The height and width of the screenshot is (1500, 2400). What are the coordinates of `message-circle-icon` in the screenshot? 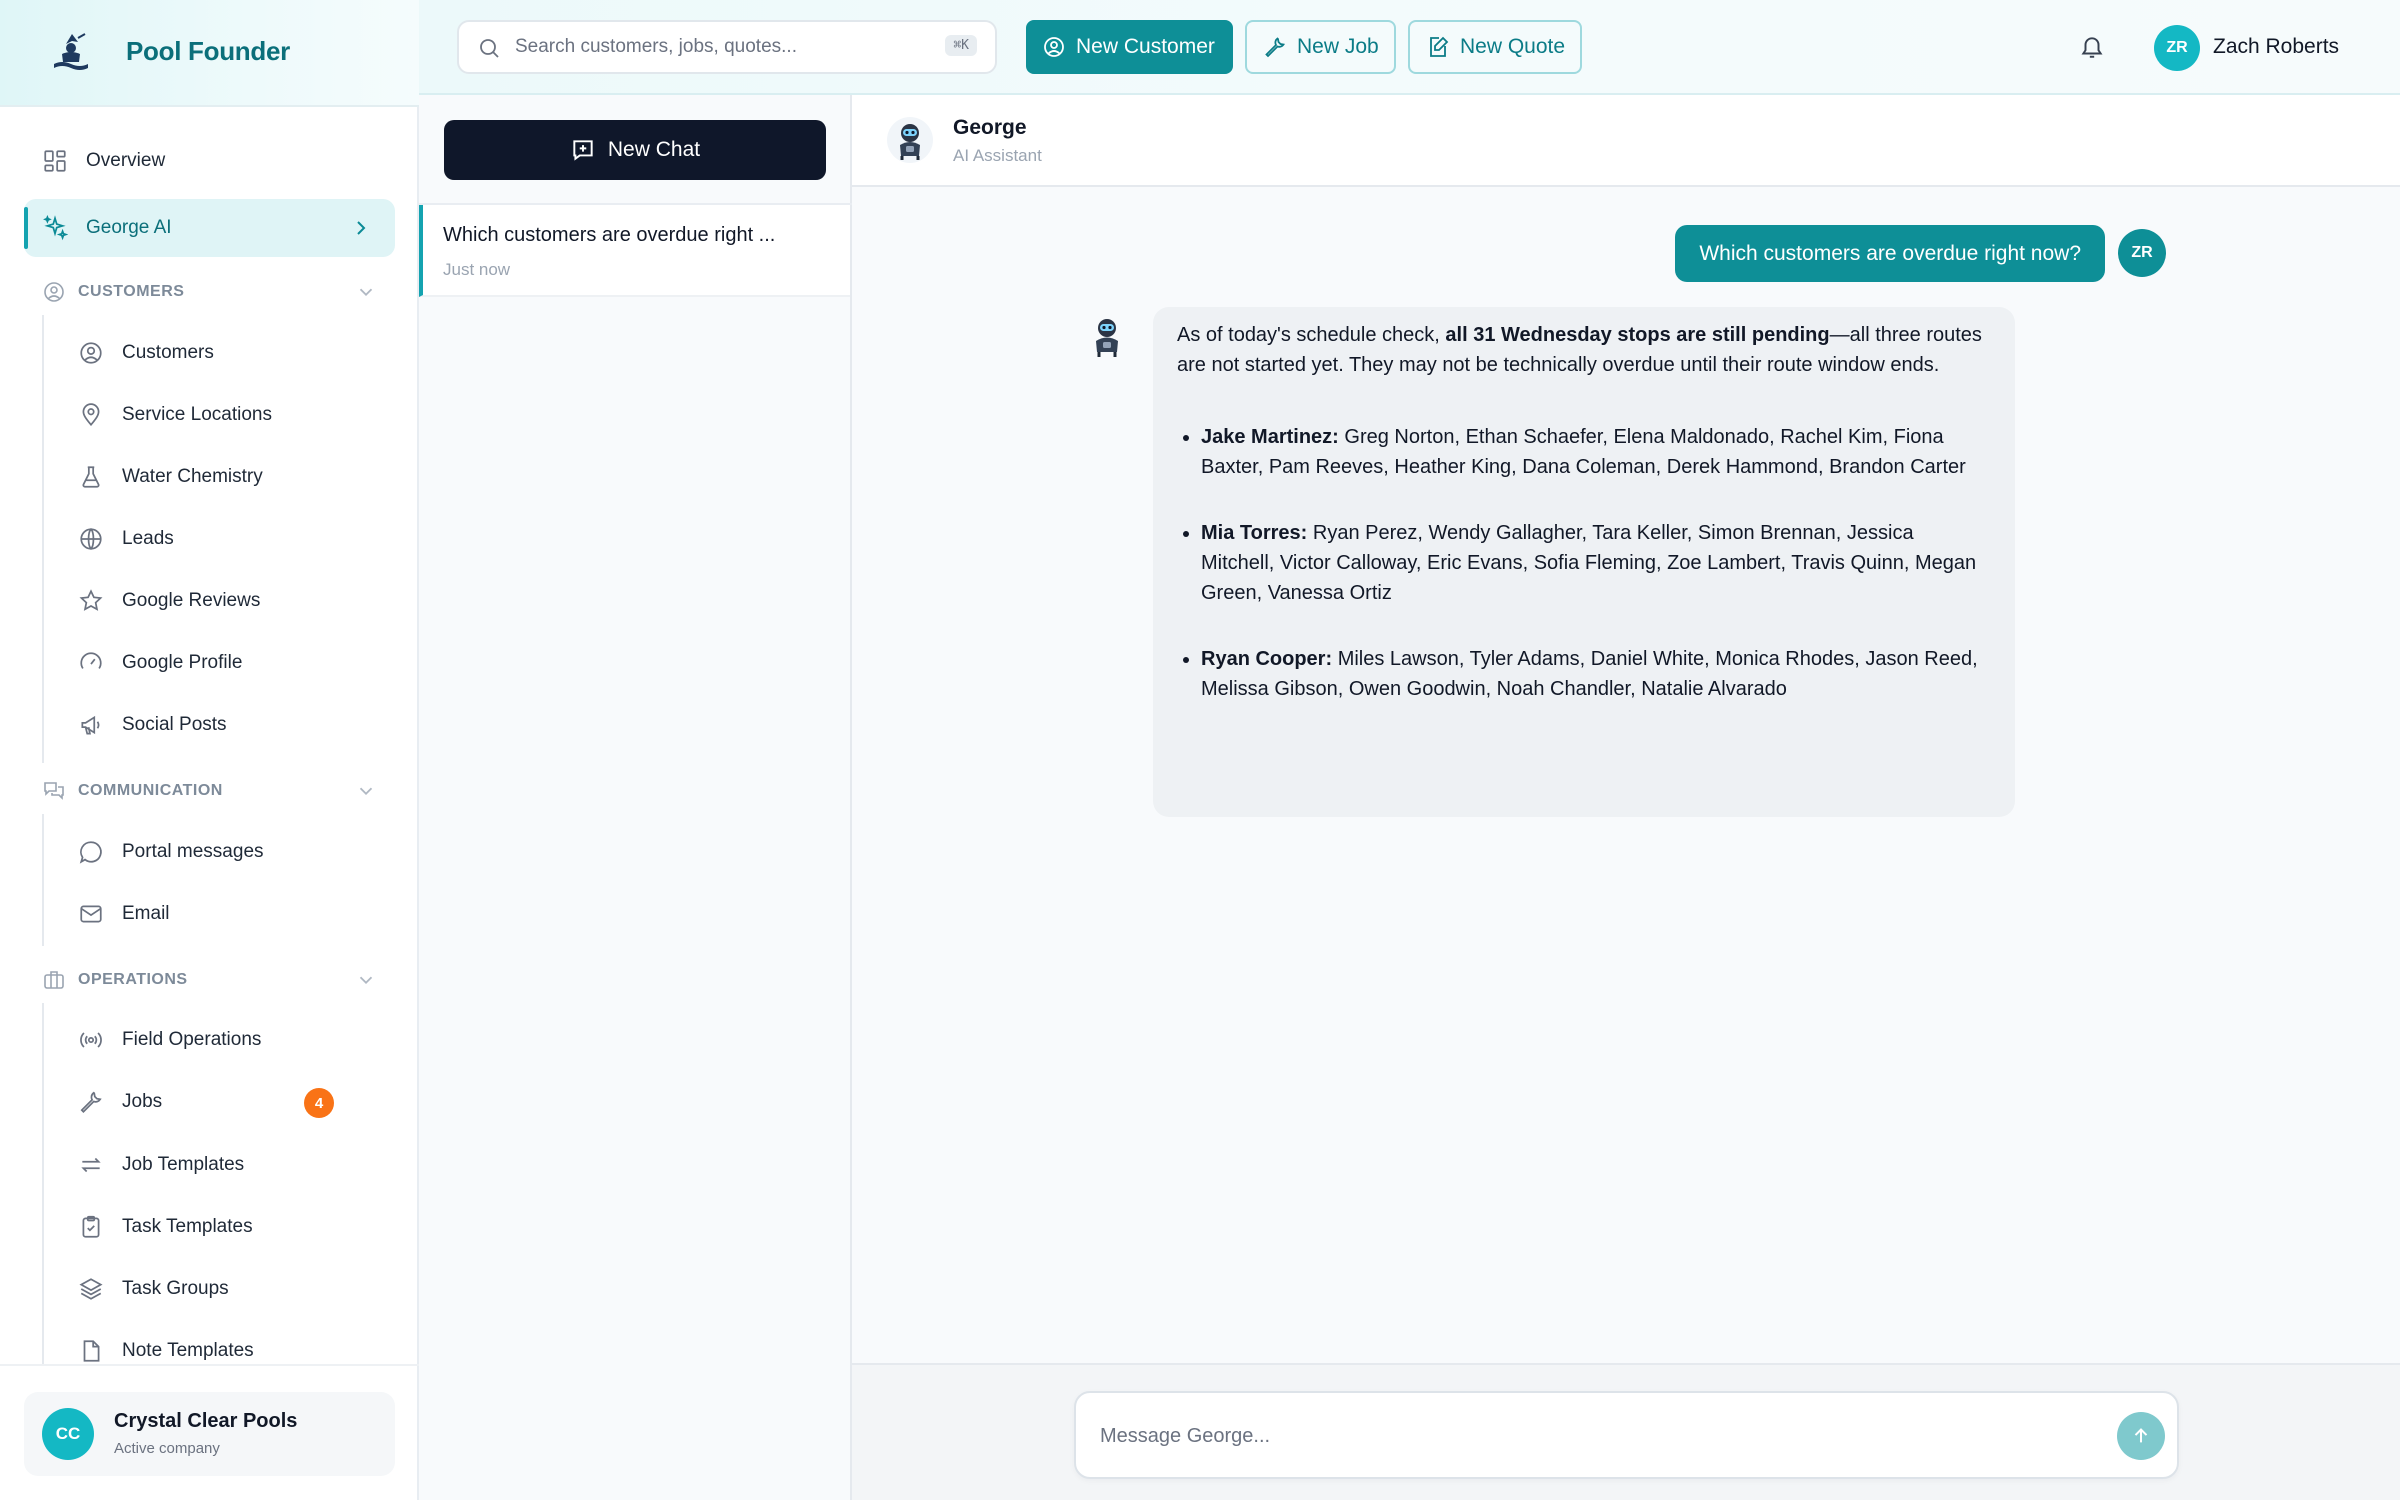 It's located at (90, 852).